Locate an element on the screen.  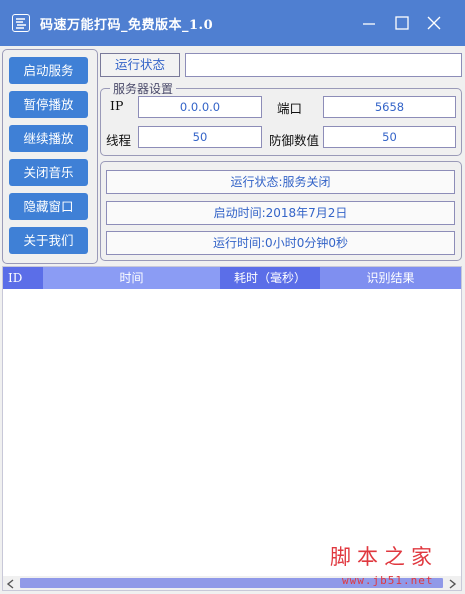
watermark-text: 脚本之家 is located at coordinates (384, 557).